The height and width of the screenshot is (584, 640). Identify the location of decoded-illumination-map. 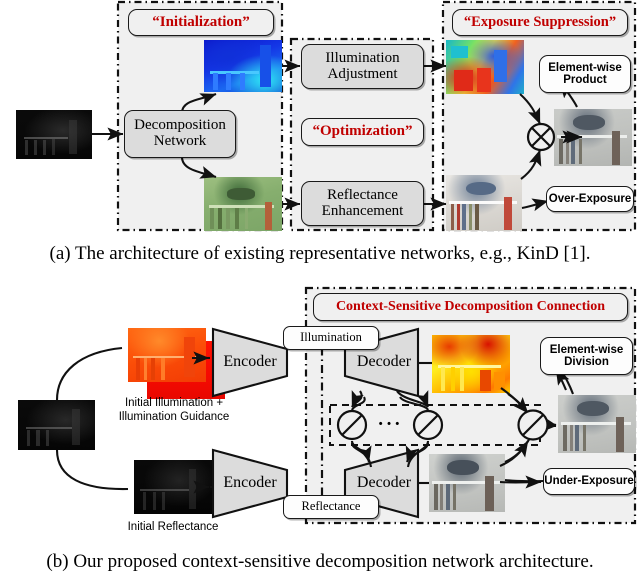
(471, 364).